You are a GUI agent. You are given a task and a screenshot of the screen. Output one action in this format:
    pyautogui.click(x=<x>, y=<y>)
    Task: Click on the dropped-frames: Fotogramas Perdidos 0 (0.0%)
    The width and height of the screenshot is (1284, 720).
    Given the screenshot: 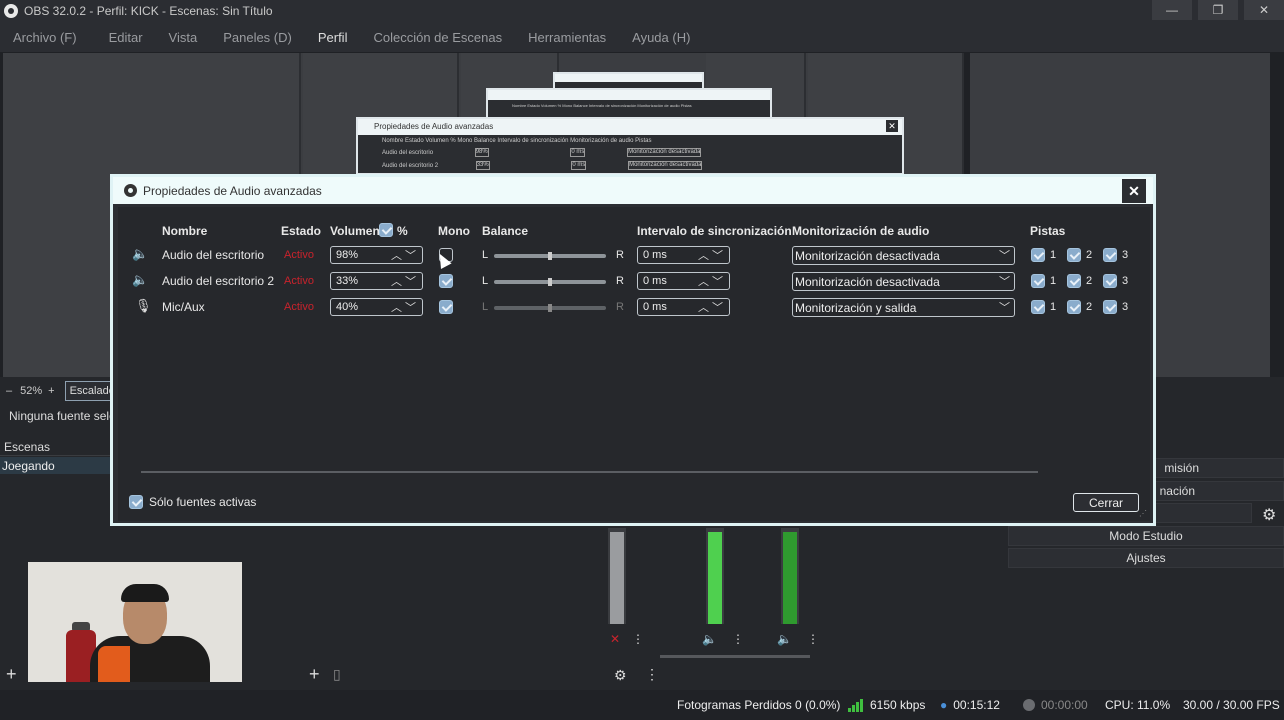 What is the action you would take?
    pyautogui.click(x=759, y=705)
    